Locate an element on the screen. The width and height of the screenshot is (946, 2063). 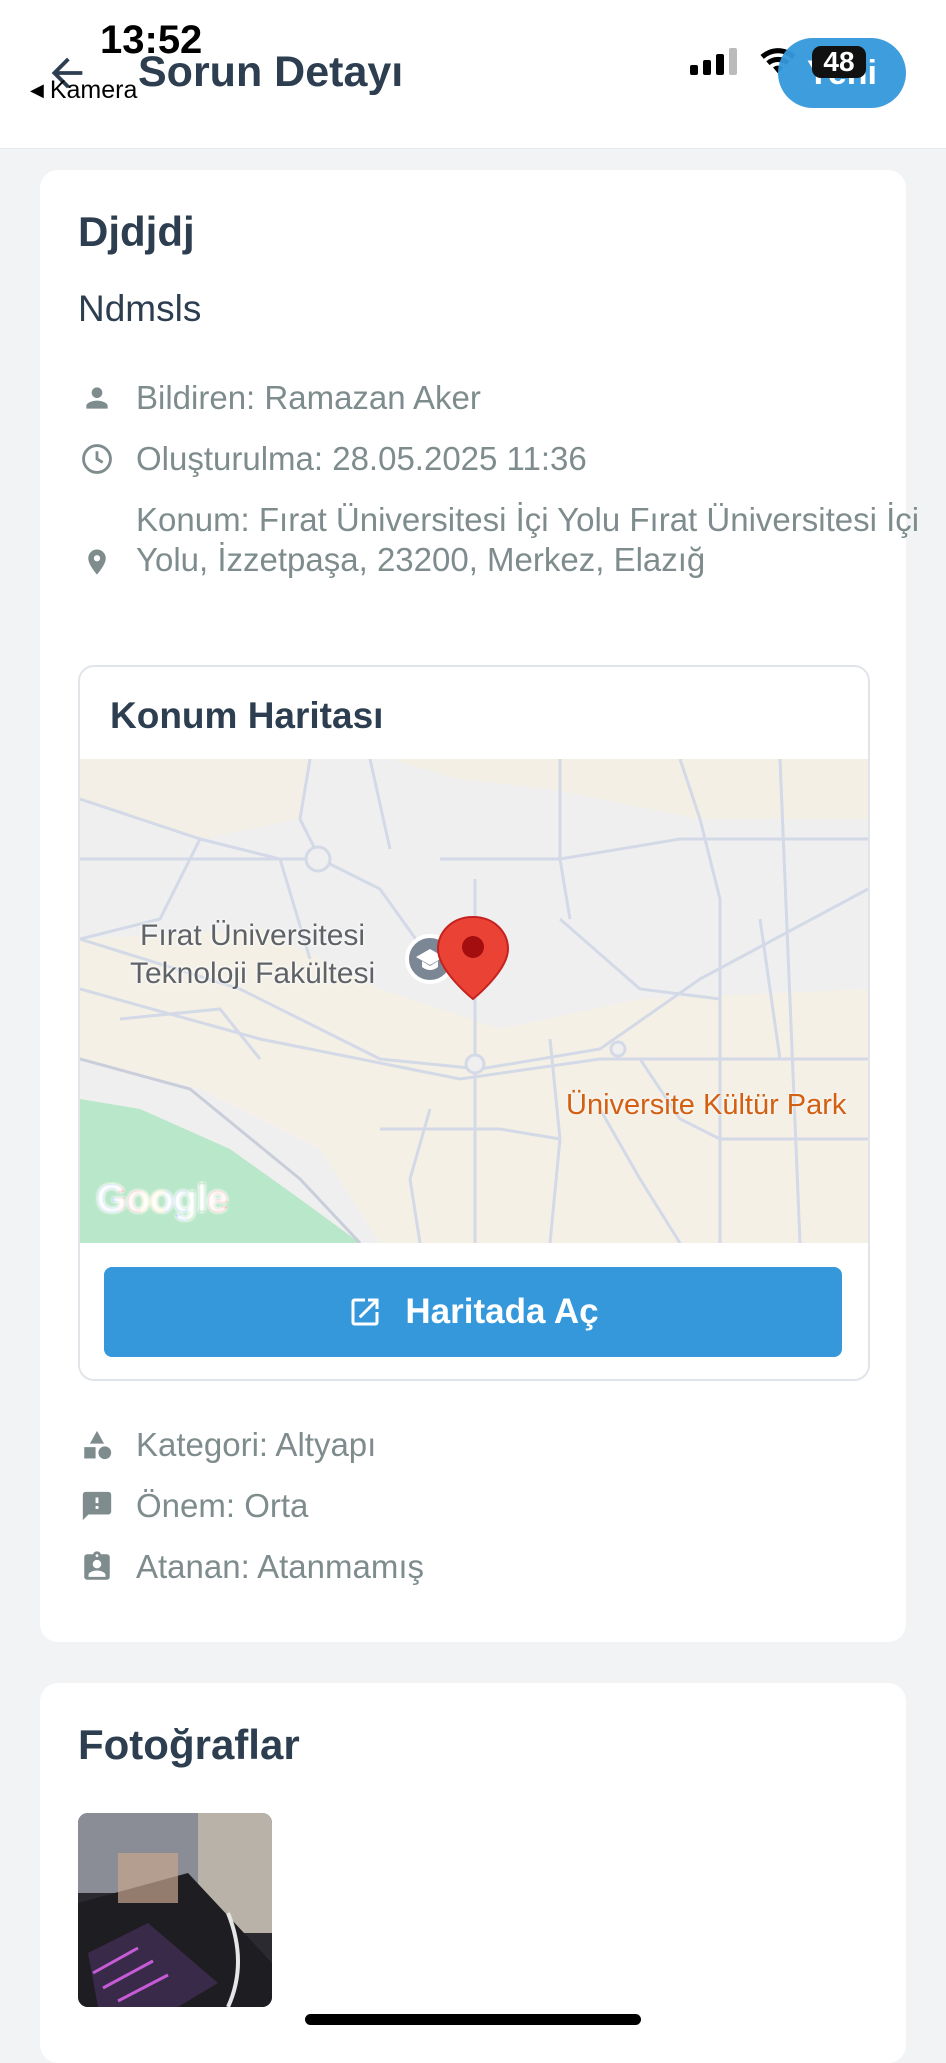
priority-row: Önem: Orta is located at coordinates (193, 1506).